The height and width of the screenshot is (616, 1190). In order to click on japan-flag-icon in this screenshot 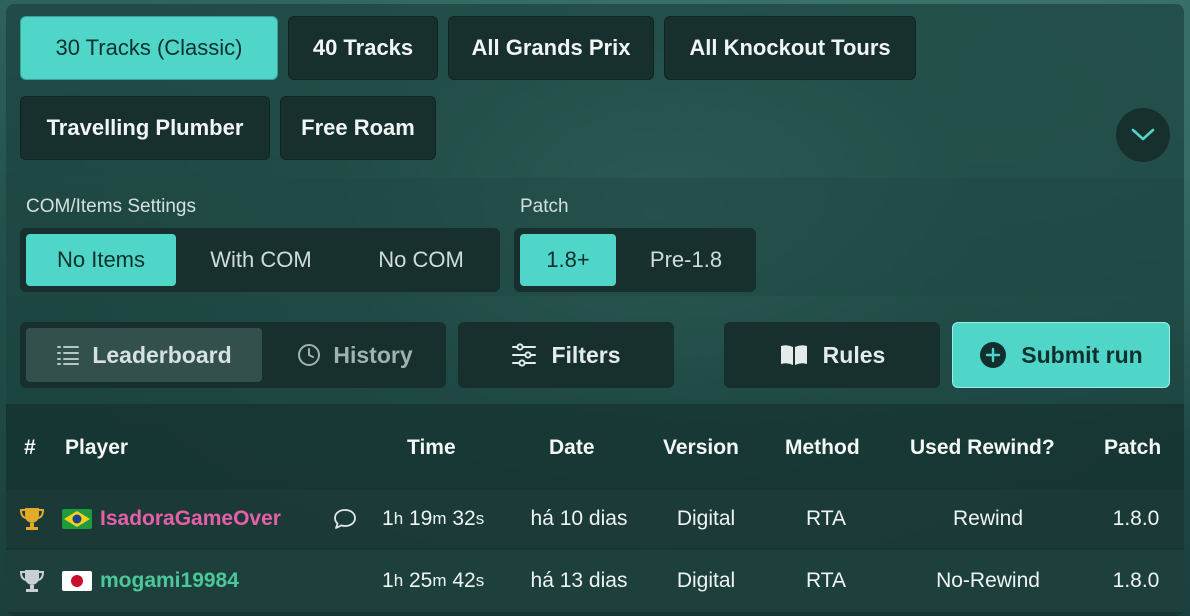, I will do `click(77, 581)`.